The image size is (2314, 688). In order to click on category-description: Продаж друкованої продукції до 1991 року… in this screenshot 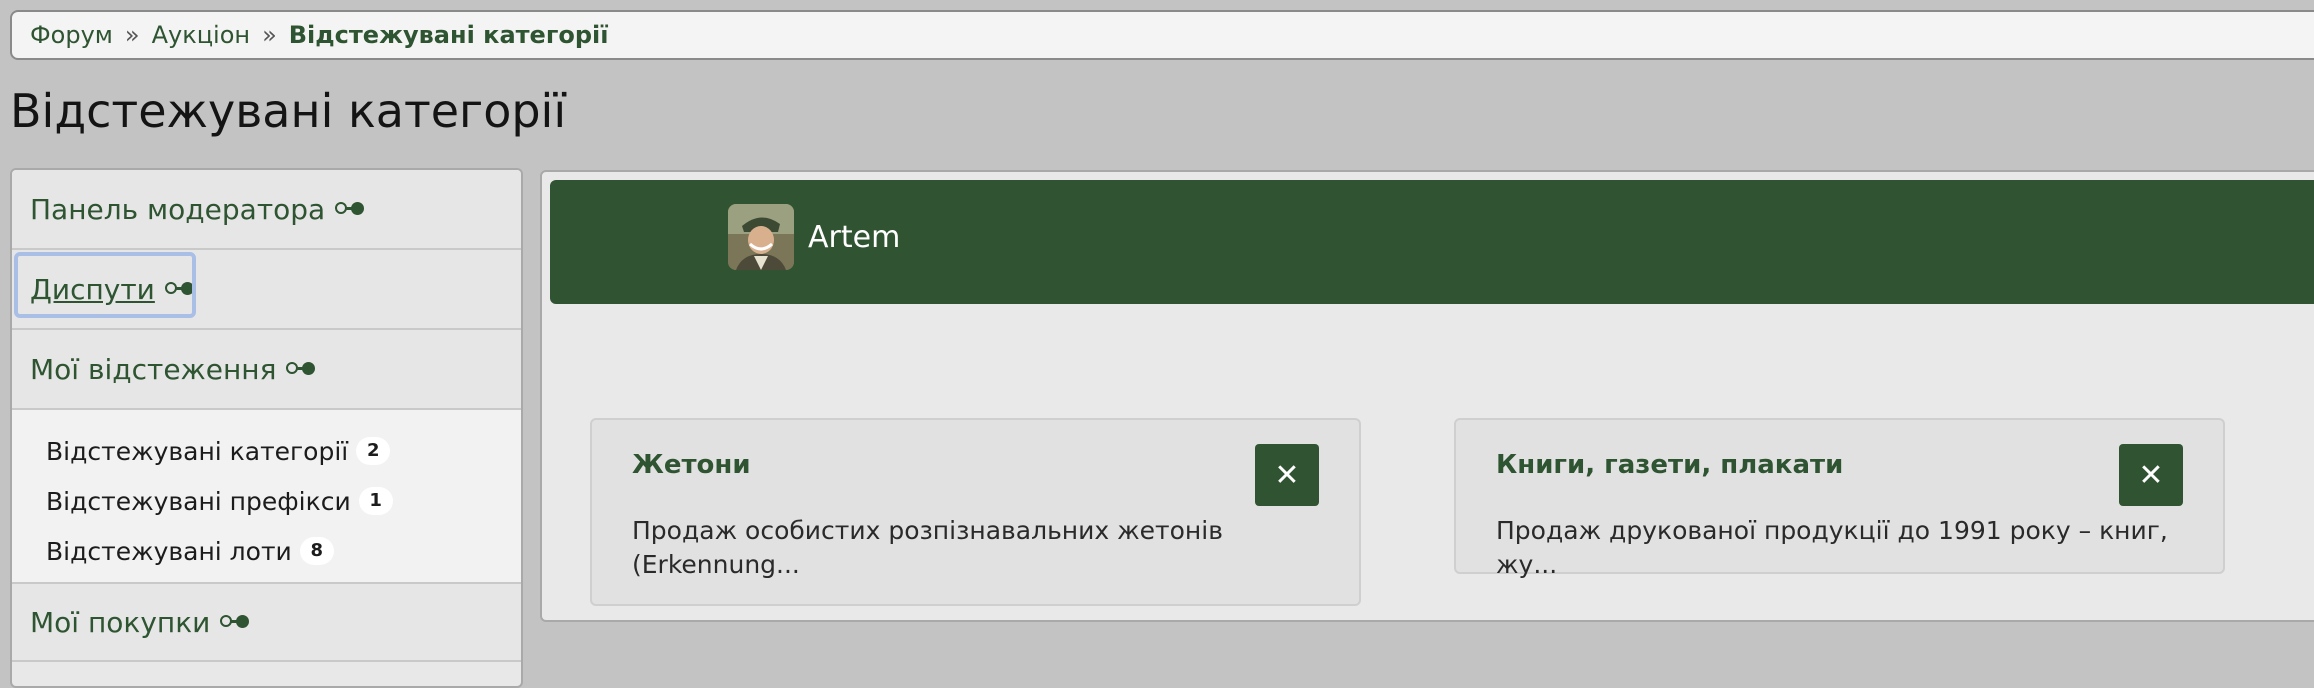, I will do `click(1832, 547)`.